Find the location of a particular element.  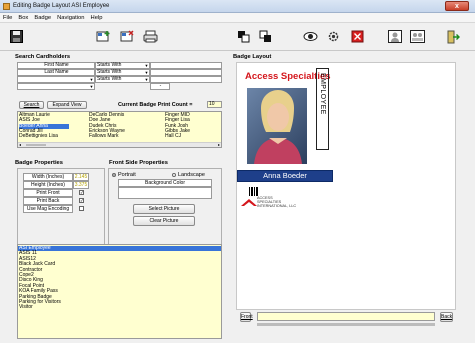

menu-badge: Badge is located at coordinates (42, 18).